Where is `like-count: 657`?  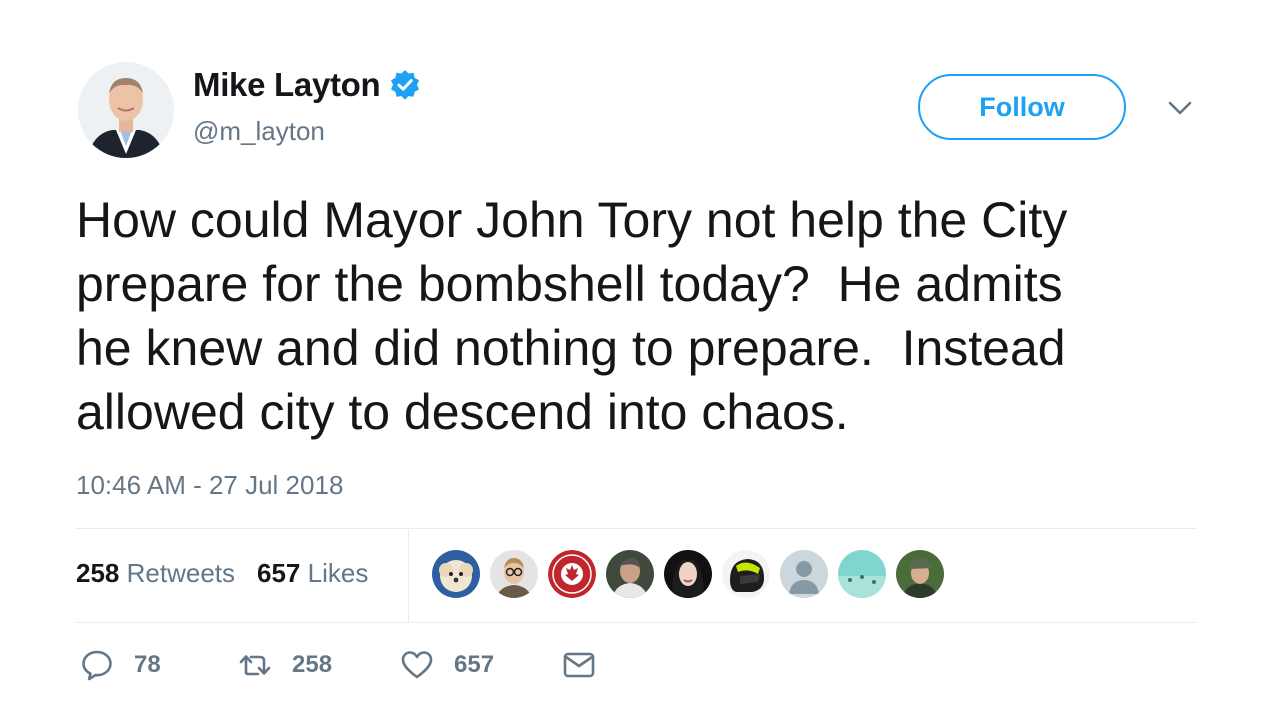 like-count: 657 is located at coordinates (474, 664).